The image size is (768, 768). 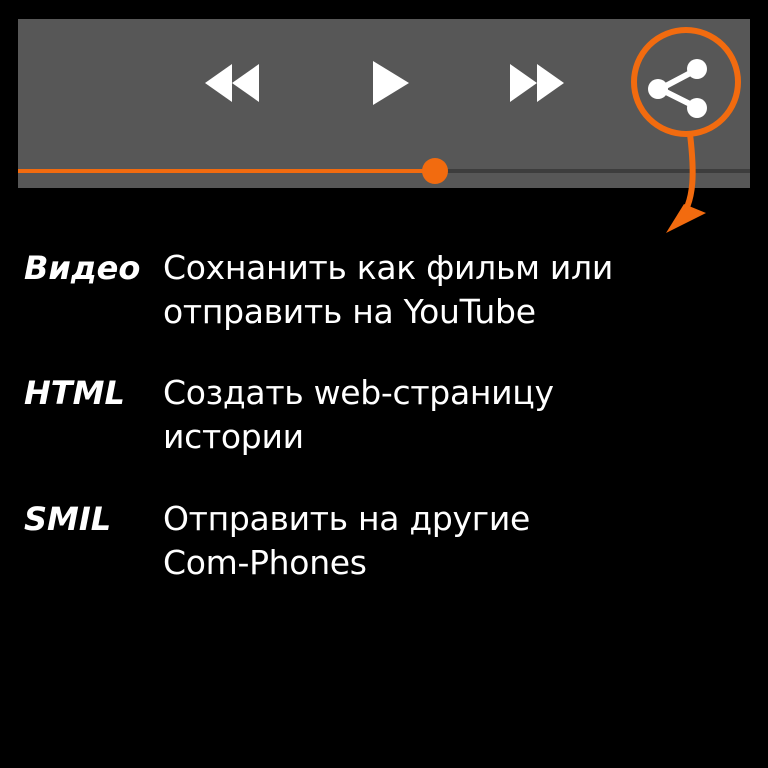 I want to click on share-button, so click(x=678, y=89).